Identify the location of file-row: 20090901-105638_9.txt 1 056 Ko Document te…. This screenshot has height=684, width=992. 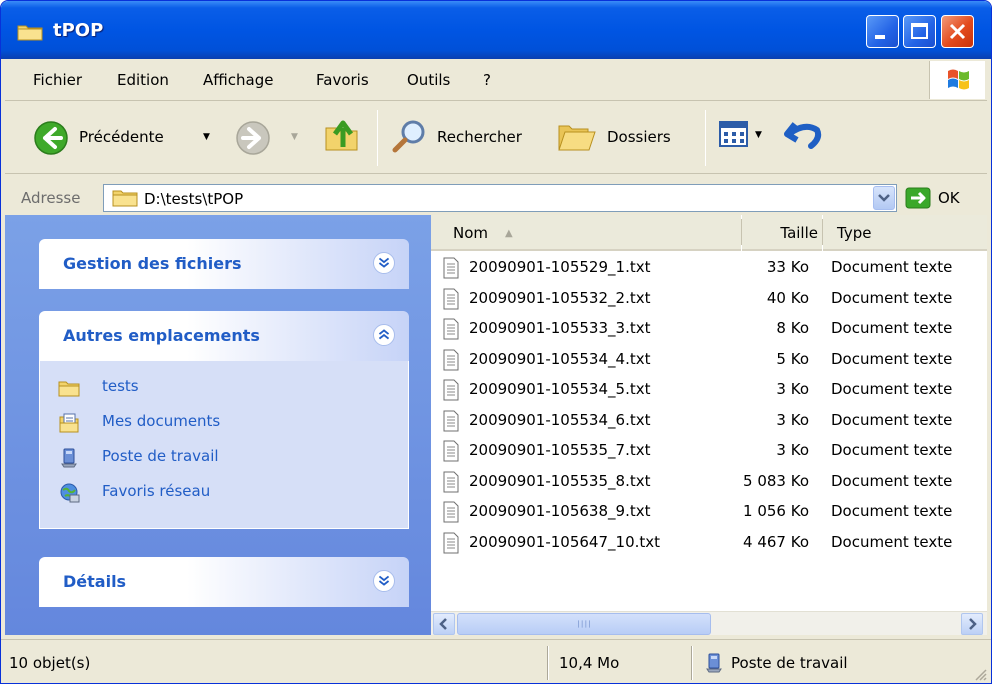
(709, 512).